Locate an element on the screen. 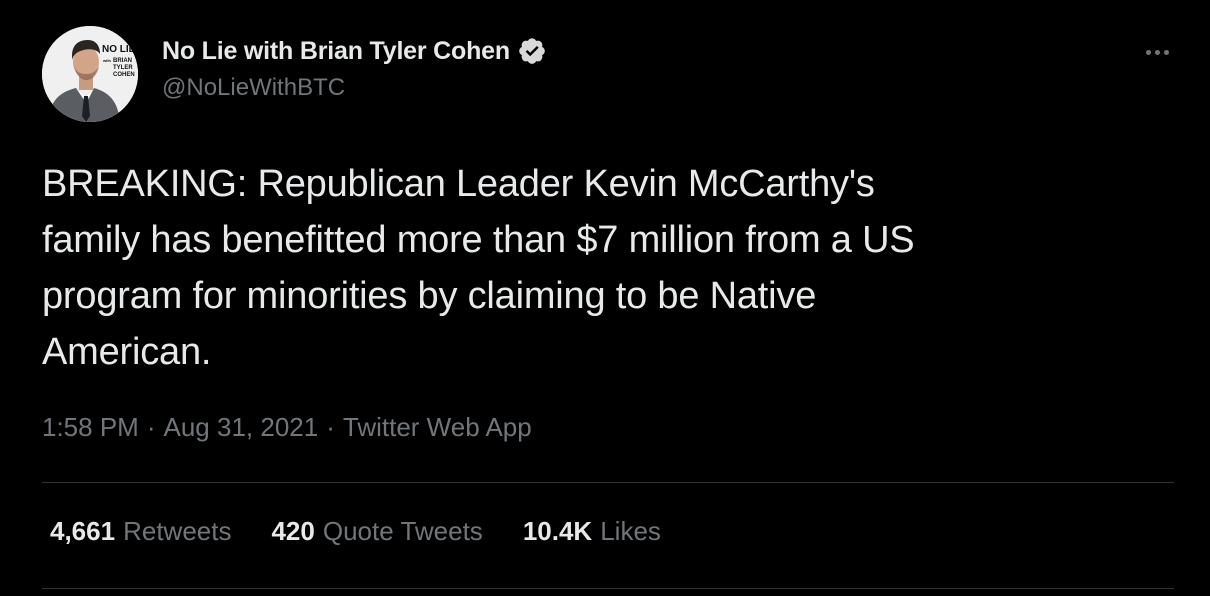  avatar: NO LIE with BRIAN TYLER COHEN is located at coordinates (90, 74).